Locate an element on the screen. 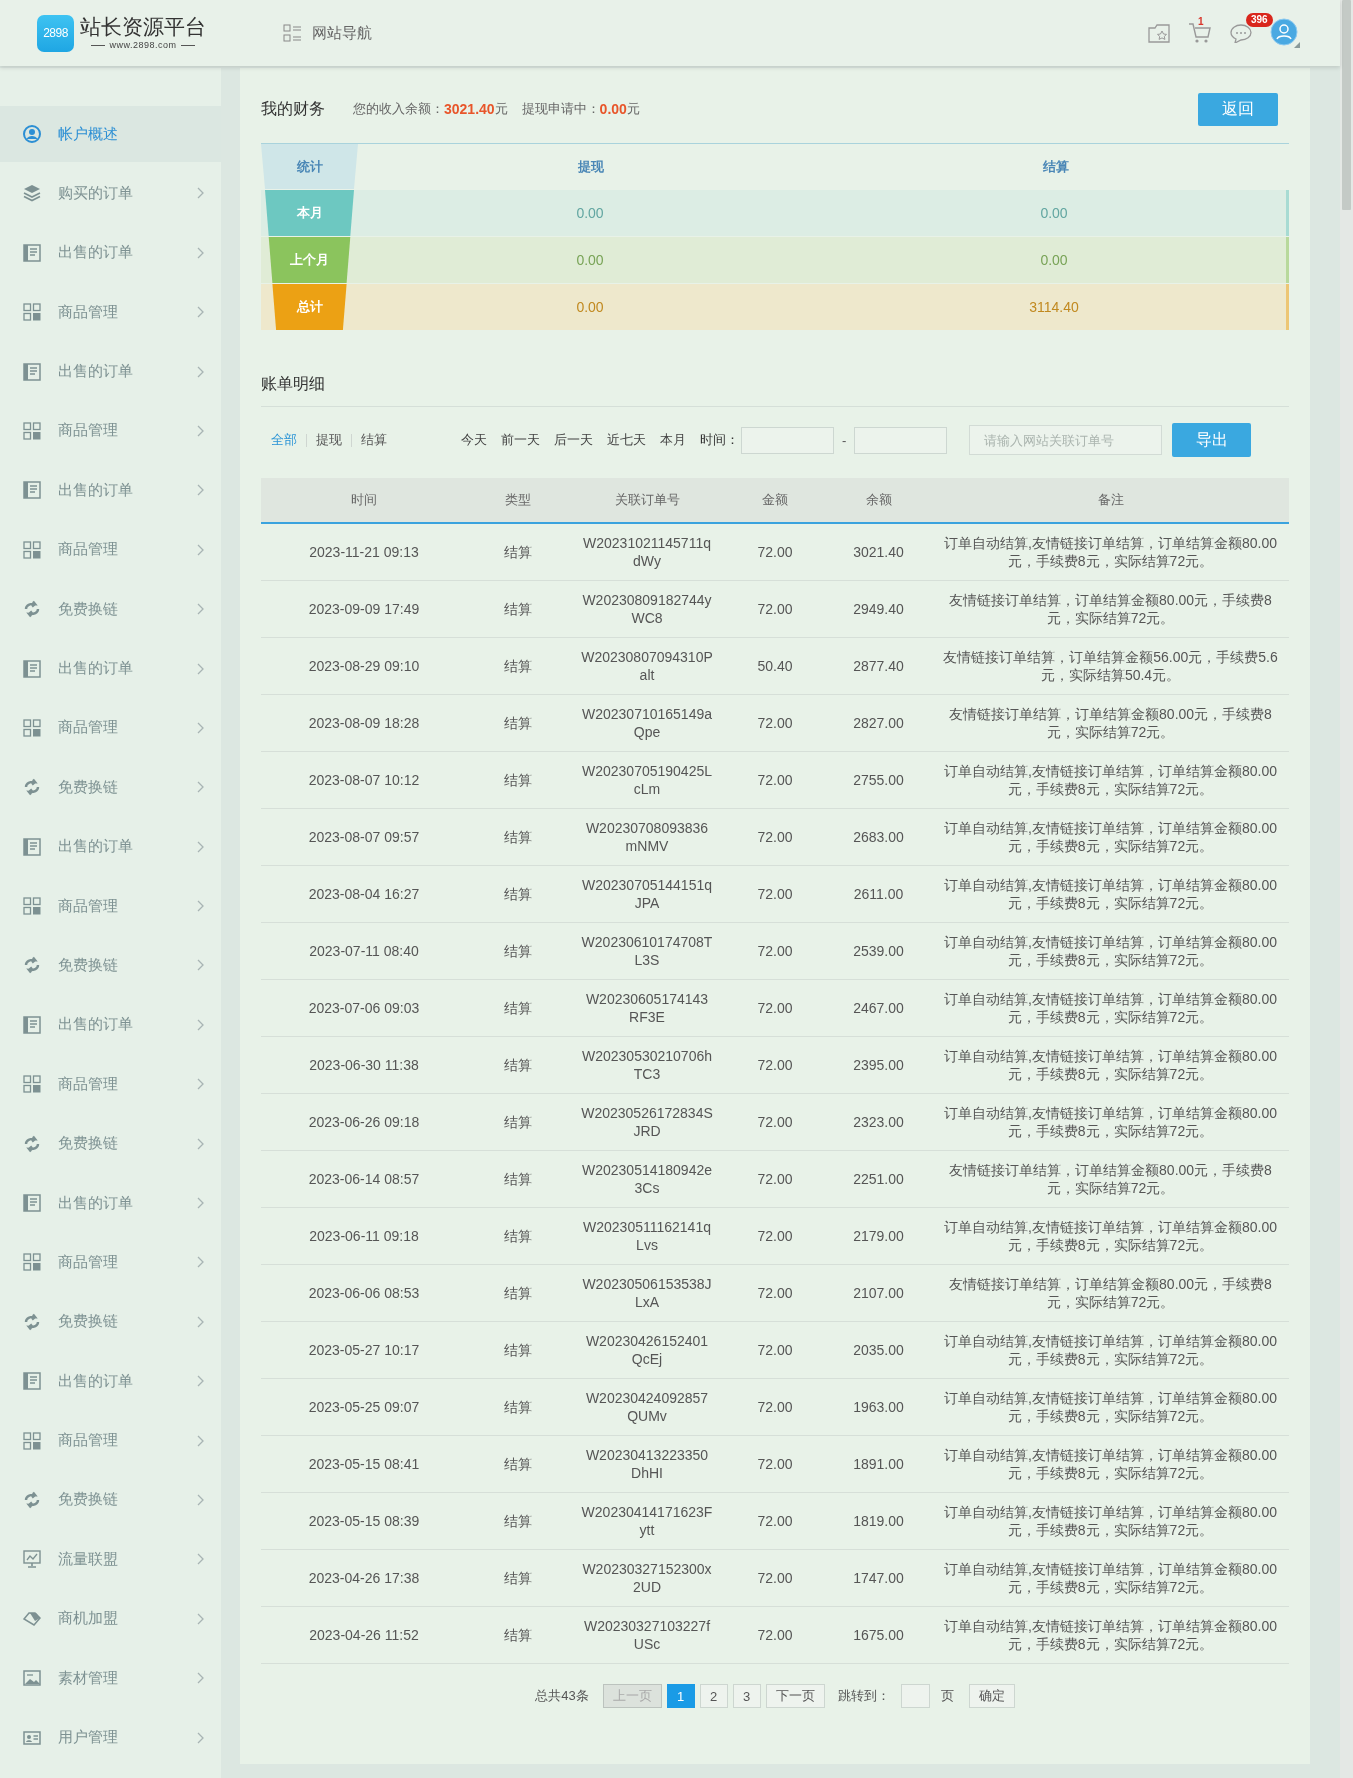  page-button: 2 is located at coordinates (713, 1696).